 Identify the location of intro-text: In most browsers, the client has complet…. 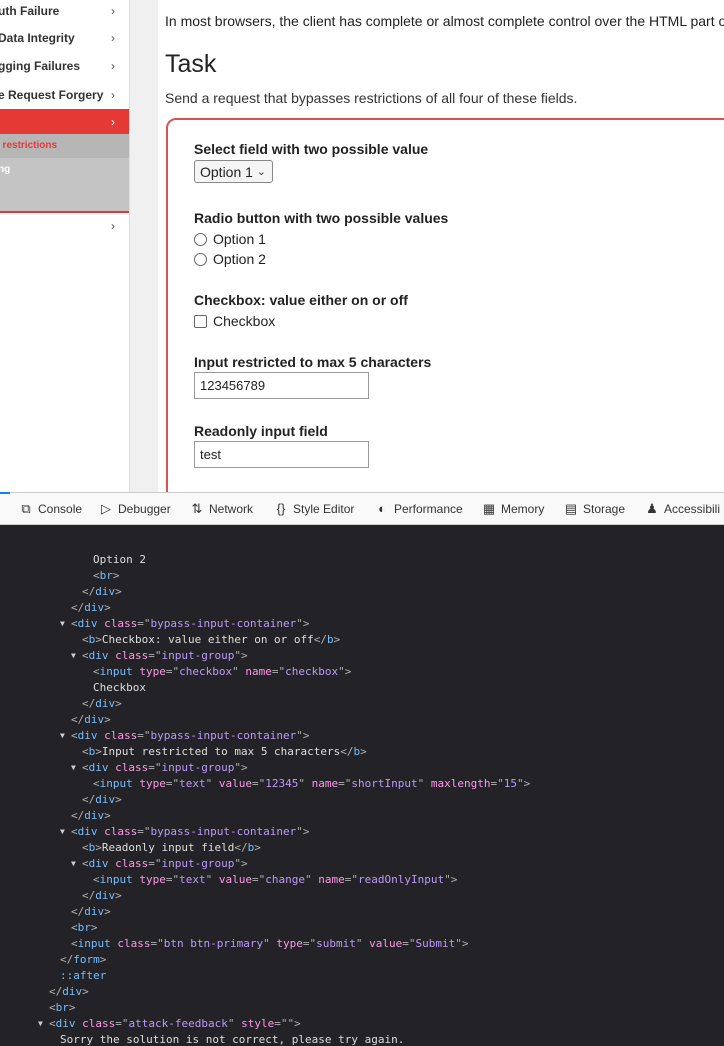
(444, 21).